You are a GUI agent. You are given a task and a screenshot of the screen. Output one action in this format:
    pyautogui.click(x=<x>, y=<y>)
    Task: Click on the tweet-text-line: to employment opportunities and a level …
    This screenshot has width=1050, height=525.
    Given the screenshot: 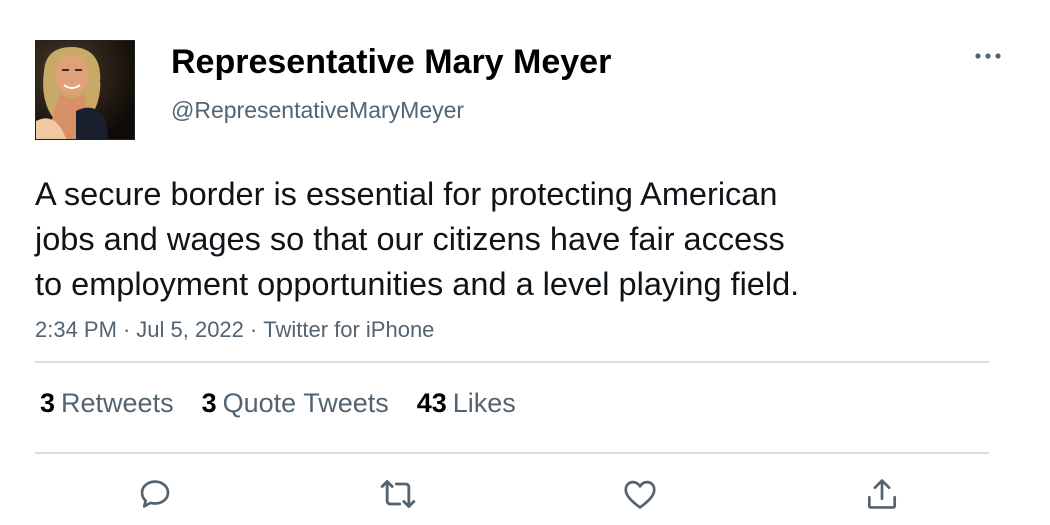 What is the action you would take?
    pyautogui.click(x=417, y=284)
    